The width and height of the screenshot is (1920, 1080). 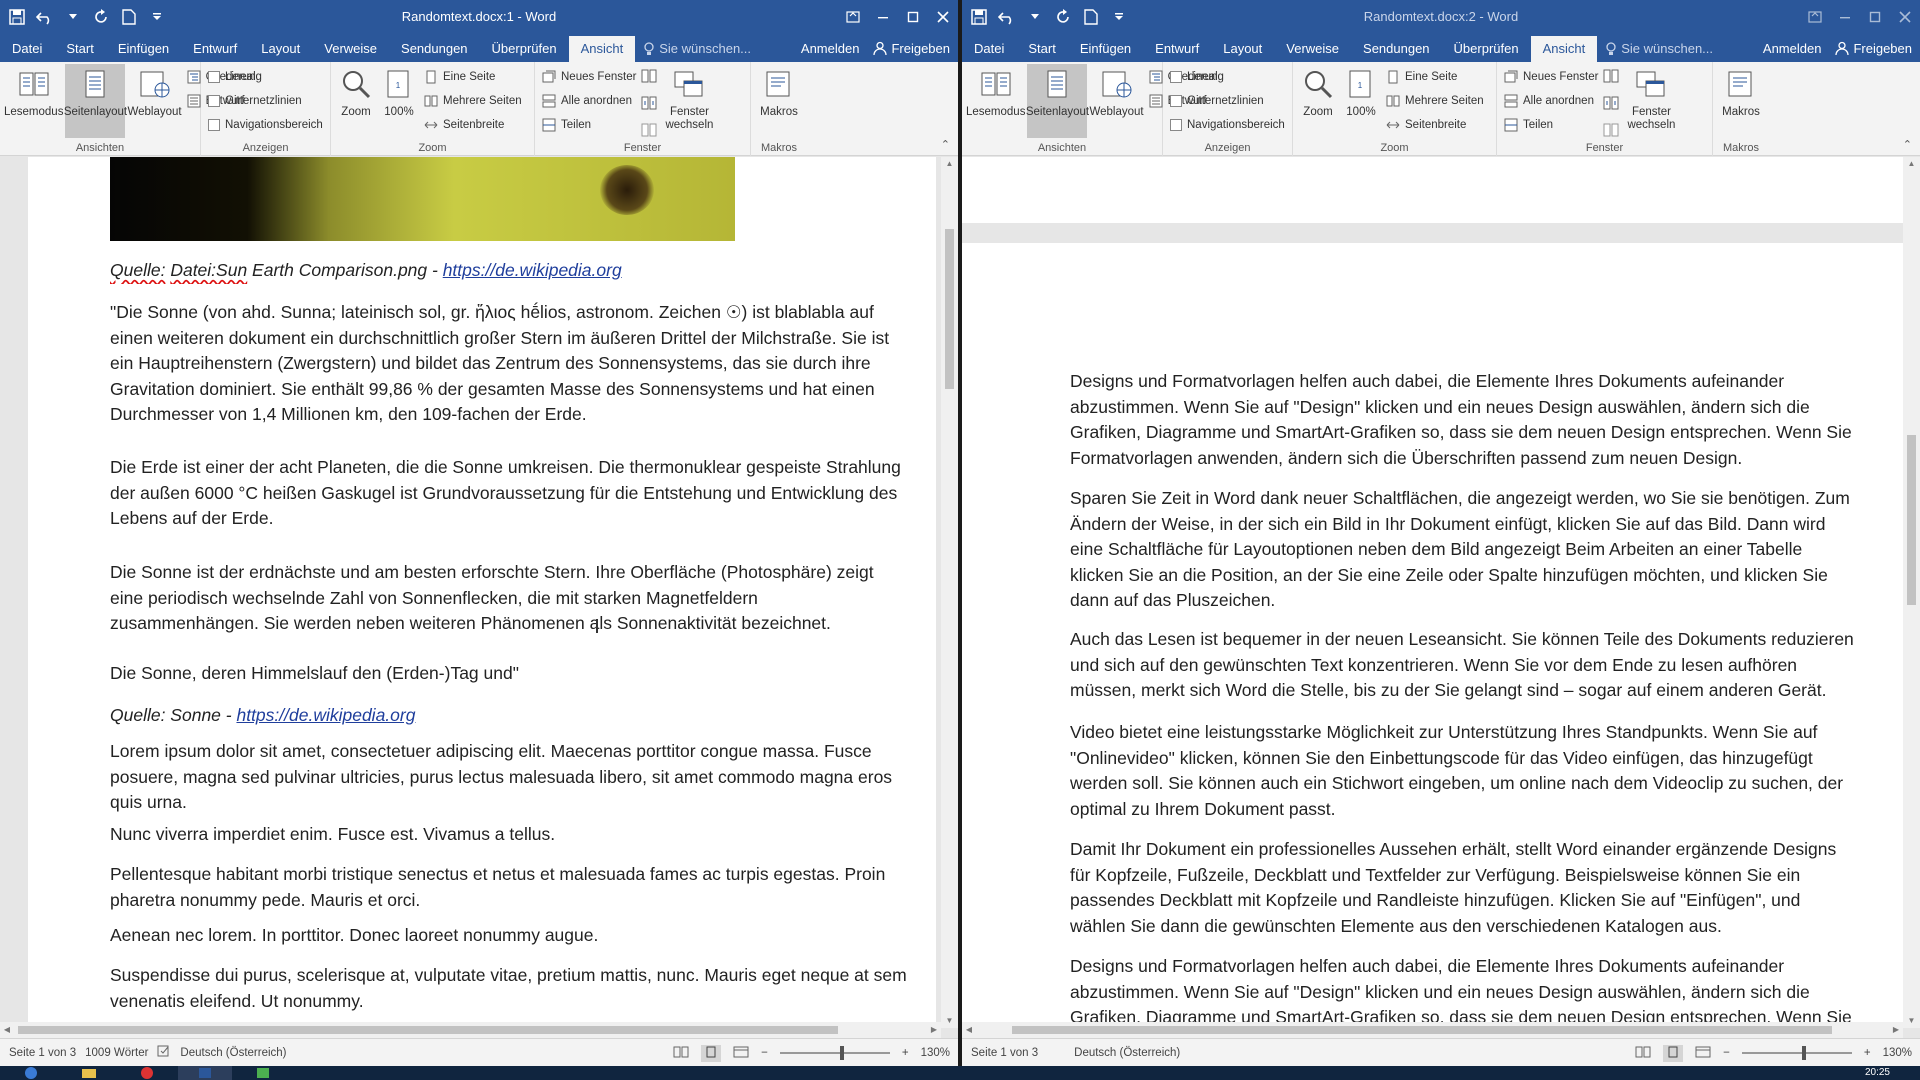 What do you see at coordinates (943, 17) in the screenshot?
I see `close-icon` at bounding box center [943, 17].